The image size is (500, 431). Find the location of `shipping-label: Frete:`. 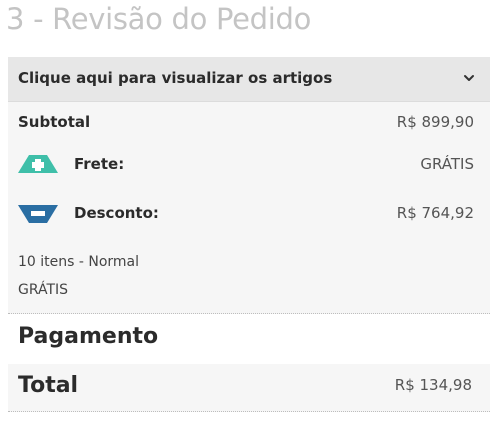

shipping-label: Frete: is located at coordinates (99, 164).